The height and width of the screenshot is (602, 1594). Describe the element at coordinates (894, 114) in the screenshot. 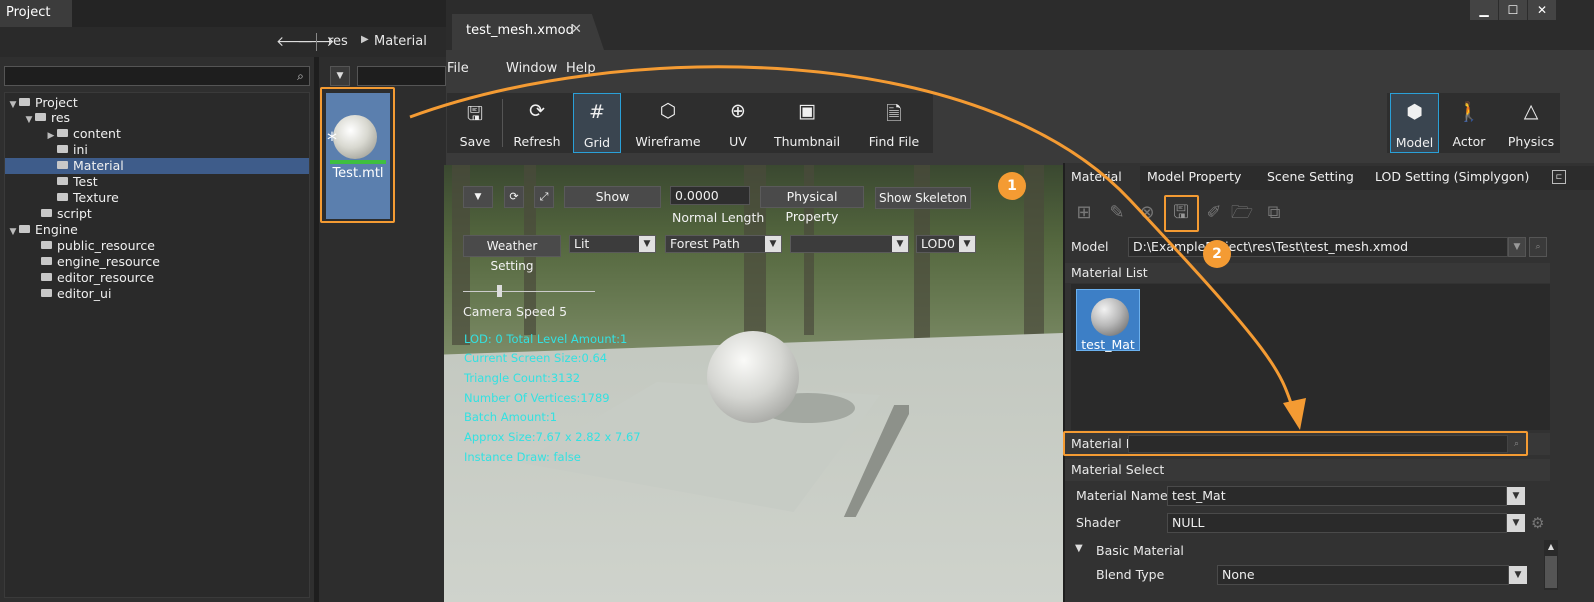

I see `find-file-icon: 🗎` at that location.